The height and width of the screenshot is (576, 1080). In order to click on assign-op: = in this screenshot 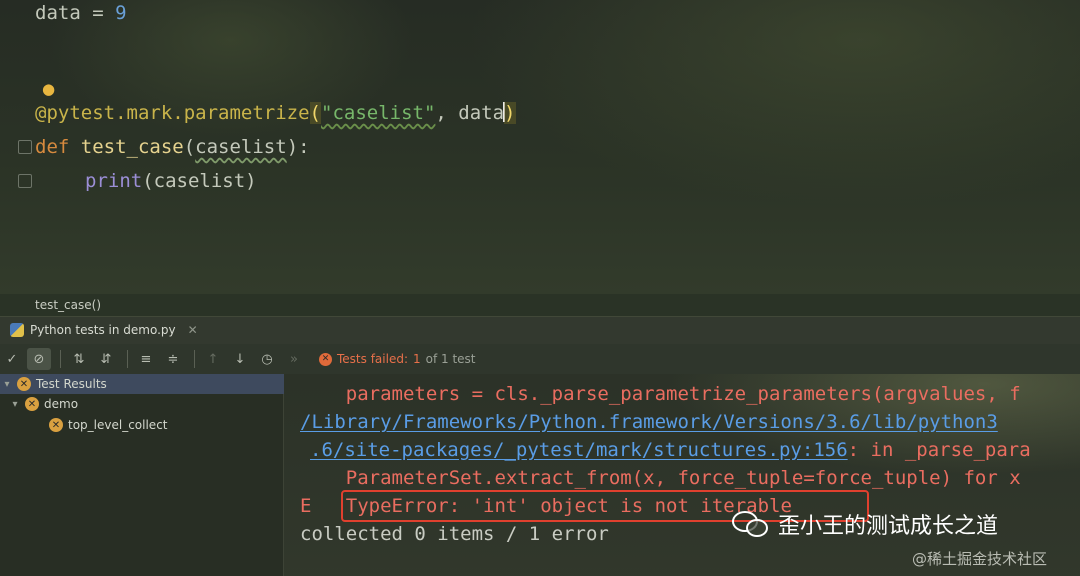, I will do `click(98, 13)`.